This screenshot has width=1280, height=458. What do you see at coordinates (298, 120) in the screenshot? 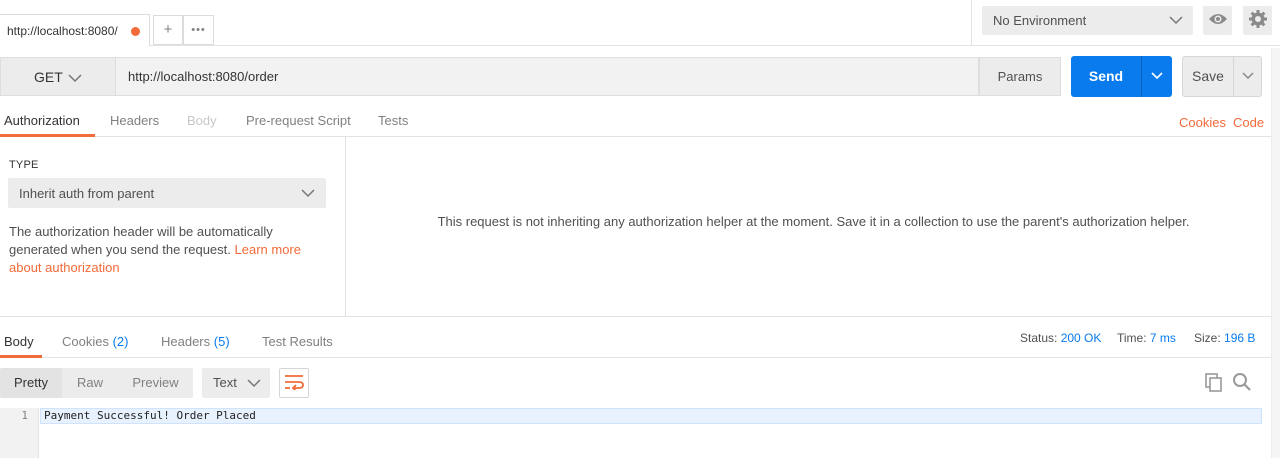
I see `tab-pre-request-script: Pre-request Script` at bounding box center [298, 120].